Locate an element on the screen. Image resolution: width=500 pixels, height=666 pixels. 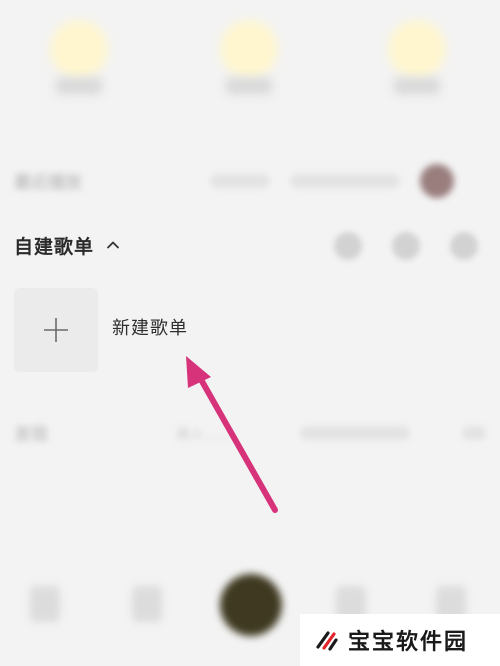
more-icon is located at coordinates (464, 246).